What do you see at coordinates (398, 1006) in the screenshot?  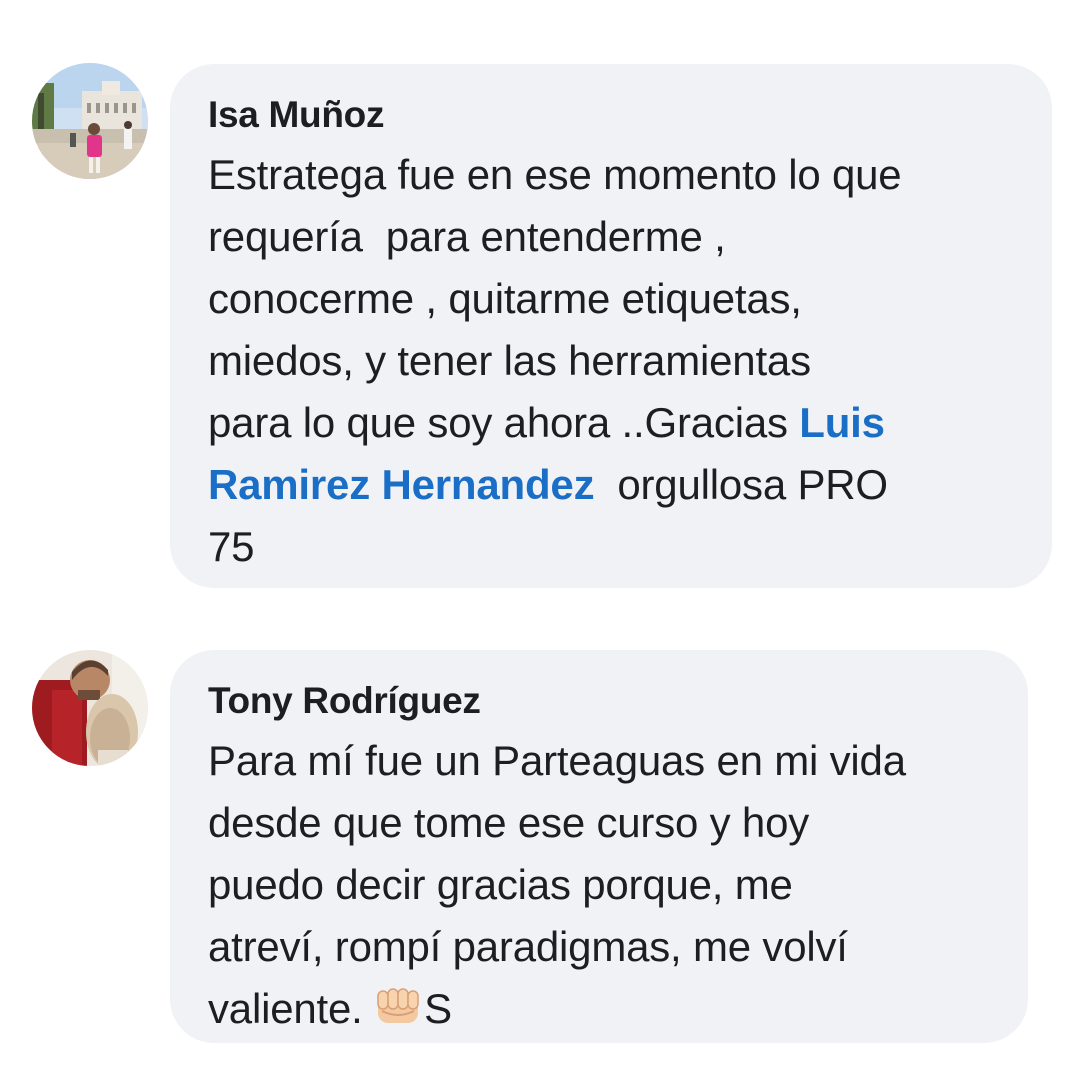 I see `oncoming-fist-icon` at bounding box center [398, 1006].